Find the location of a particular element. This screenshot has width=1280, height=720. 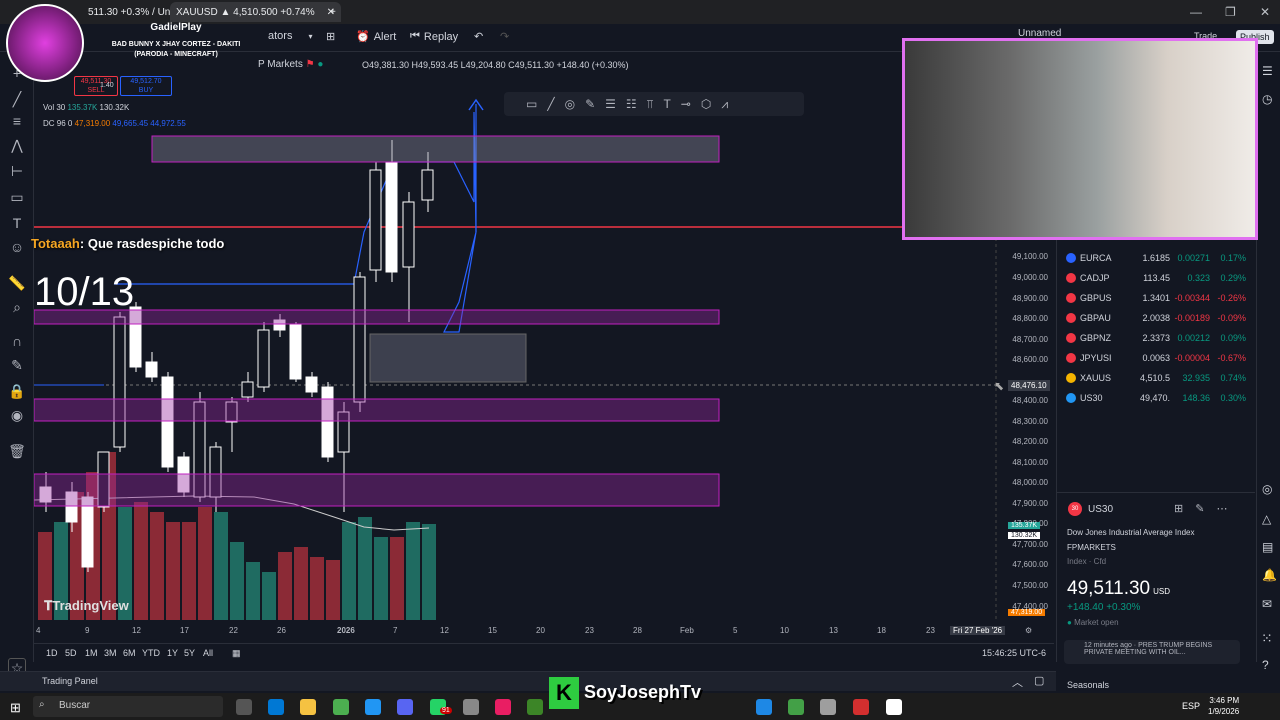

hline-icon: ⊸ is located at coordinates (686, 104).